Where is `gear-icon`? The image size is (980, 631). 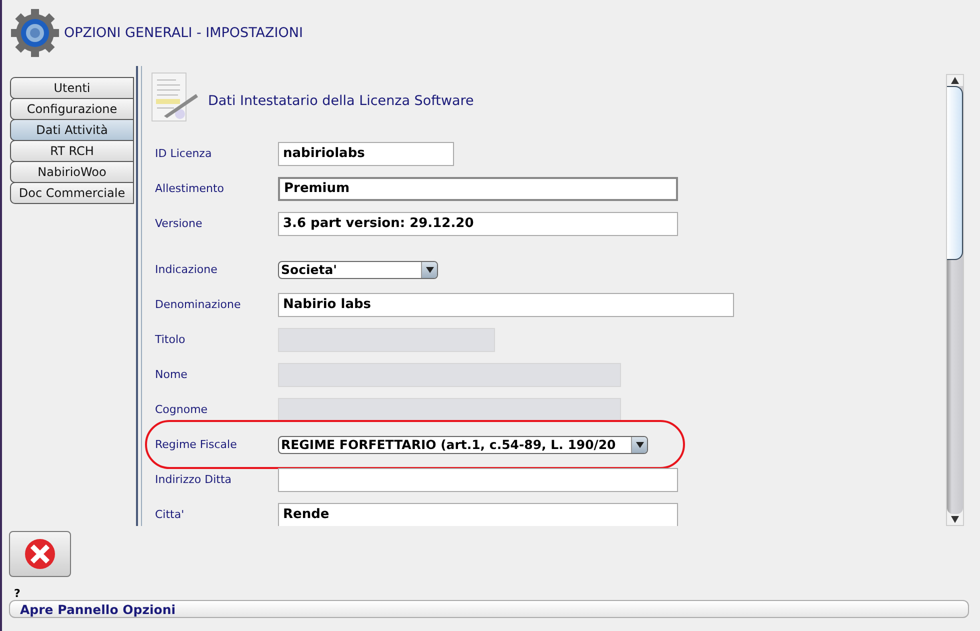
gear-icon is located at coordinates (35, 33).